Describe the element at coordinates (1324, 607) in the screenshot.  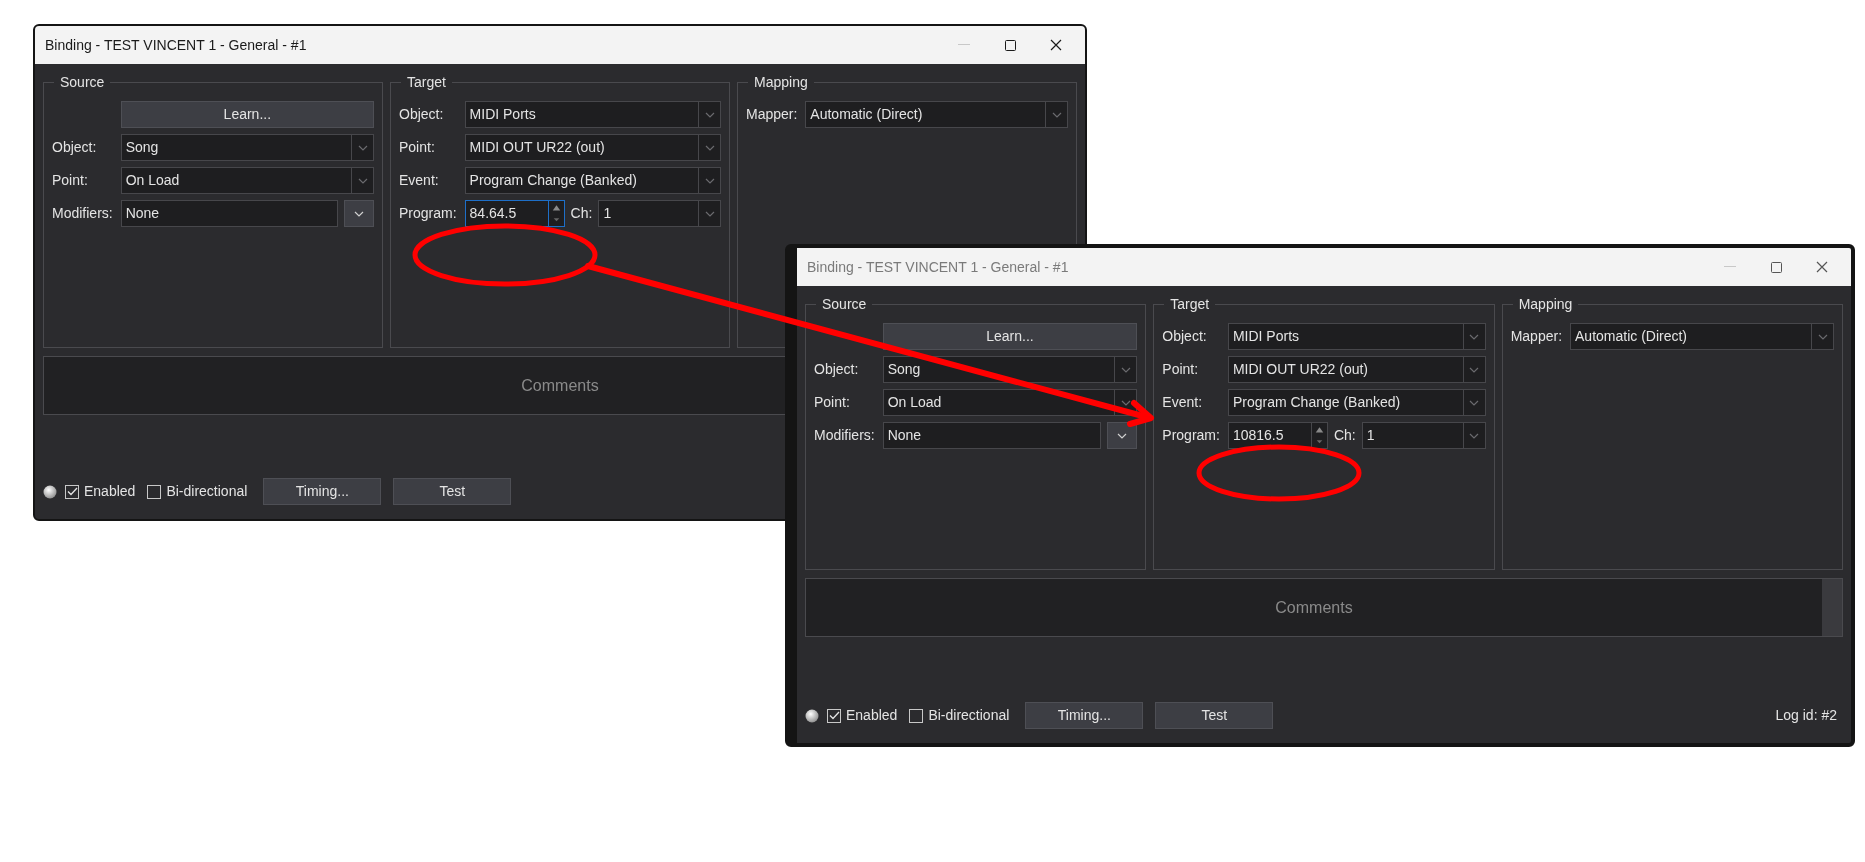
I see `comments-field: Comments` at that location.